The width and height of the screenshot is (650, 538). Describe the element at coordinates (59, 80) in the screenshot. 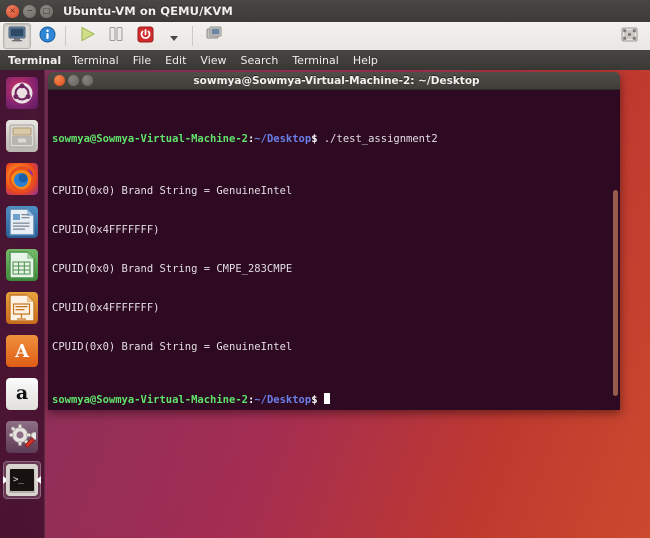

I see `terminal-close-button` at that location.